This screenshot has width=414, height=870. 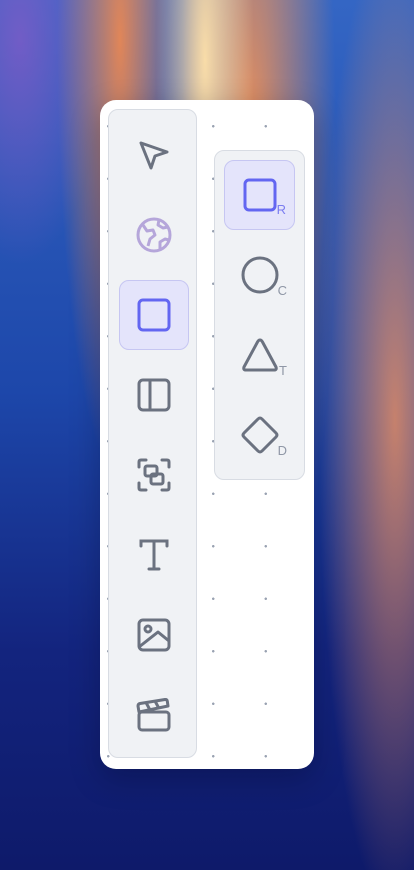 I want to click on text-tool-button, so click(x=154, y=555).